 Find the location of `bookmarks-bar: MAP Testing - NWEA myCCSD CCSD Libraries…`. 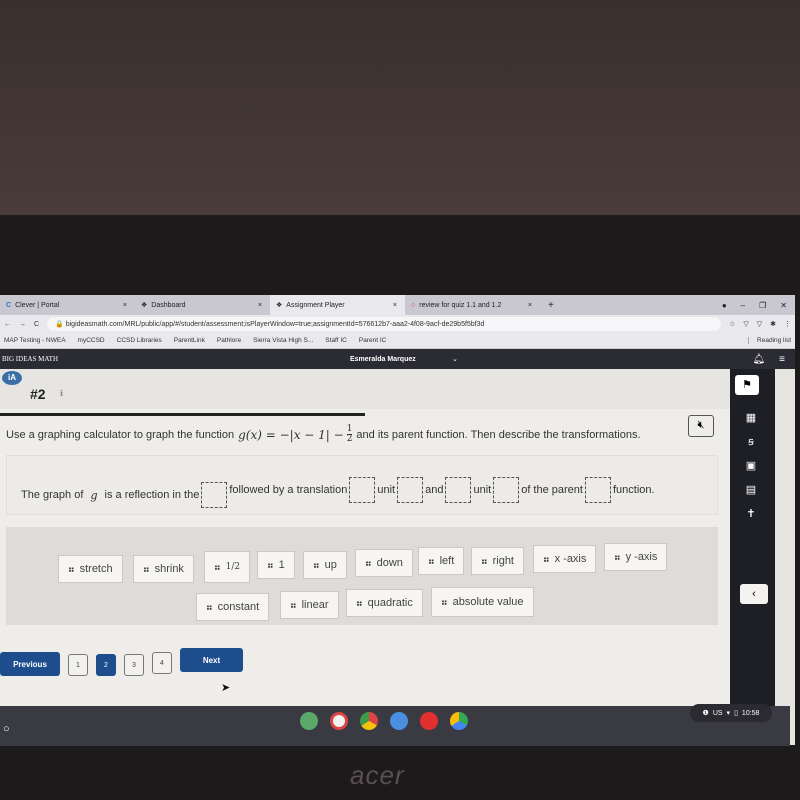

bookmarks-bar: MAP Testing - NWEA myCCSD CCSD Libraries… is located at coordinates (397, 341).